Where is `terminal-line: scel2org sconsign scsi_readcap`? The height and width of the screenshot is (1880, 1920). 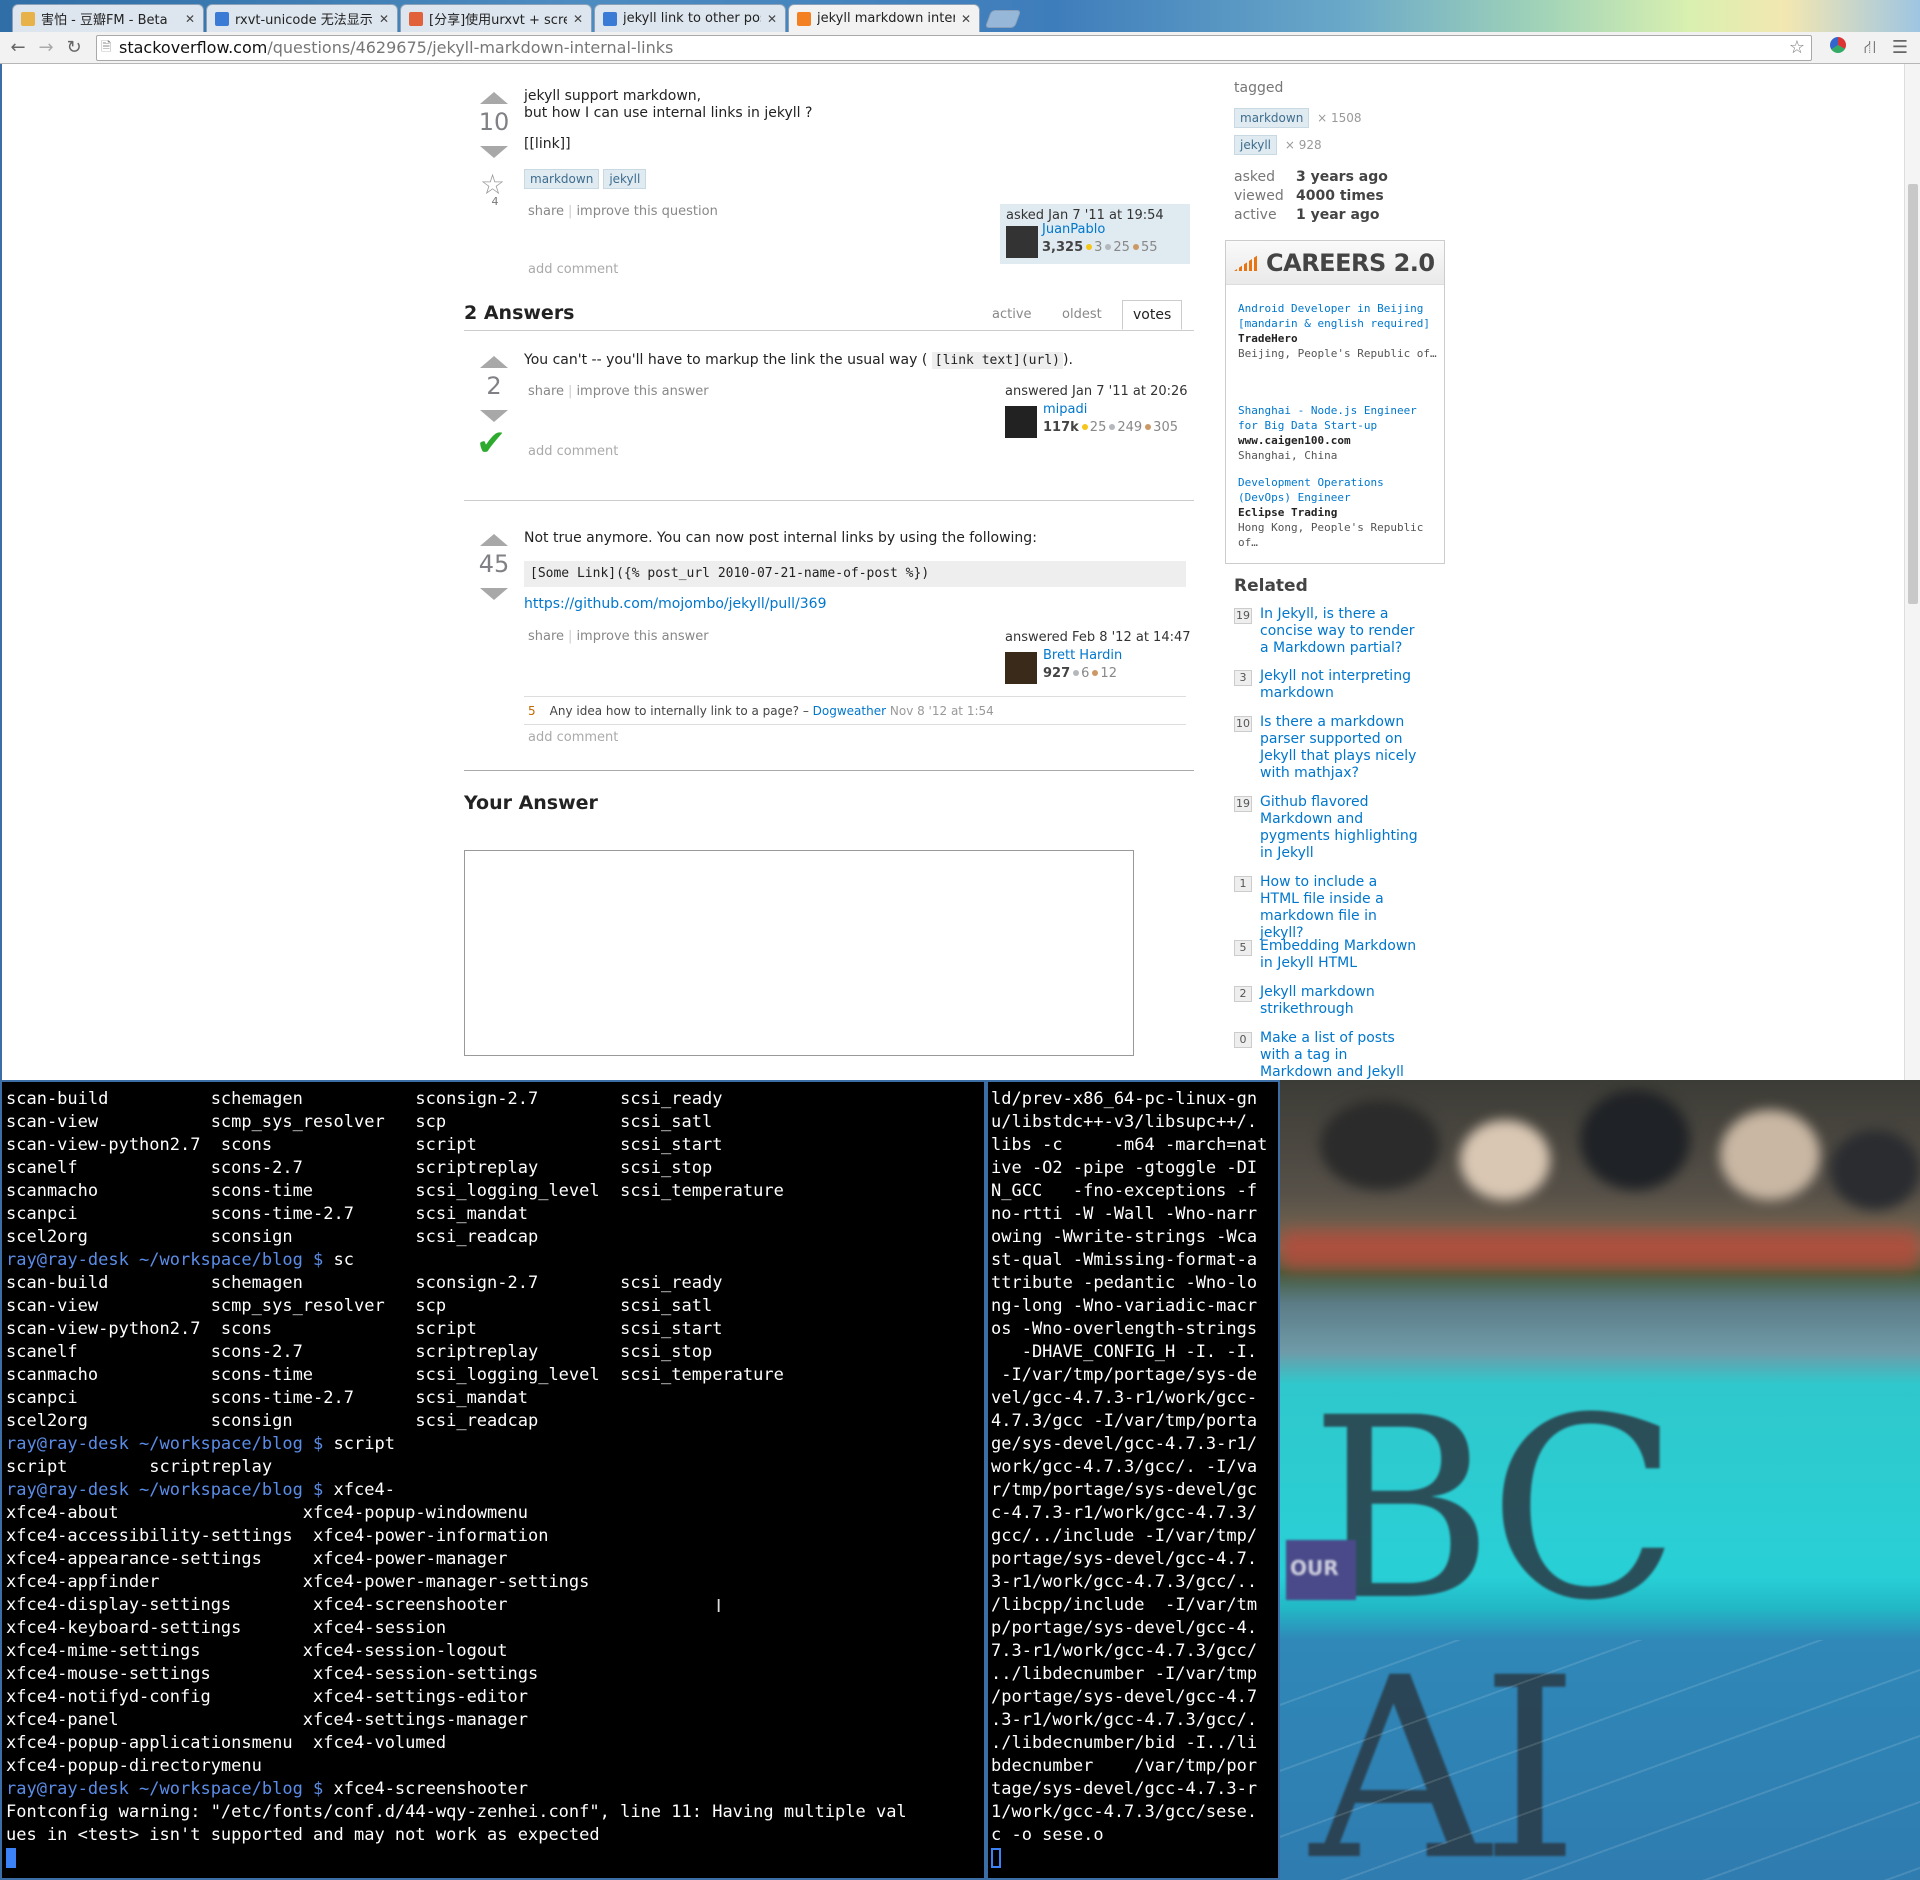 terminal-line: scel2org sconsign scsi_readcap is located at coordinates (272, 1237).